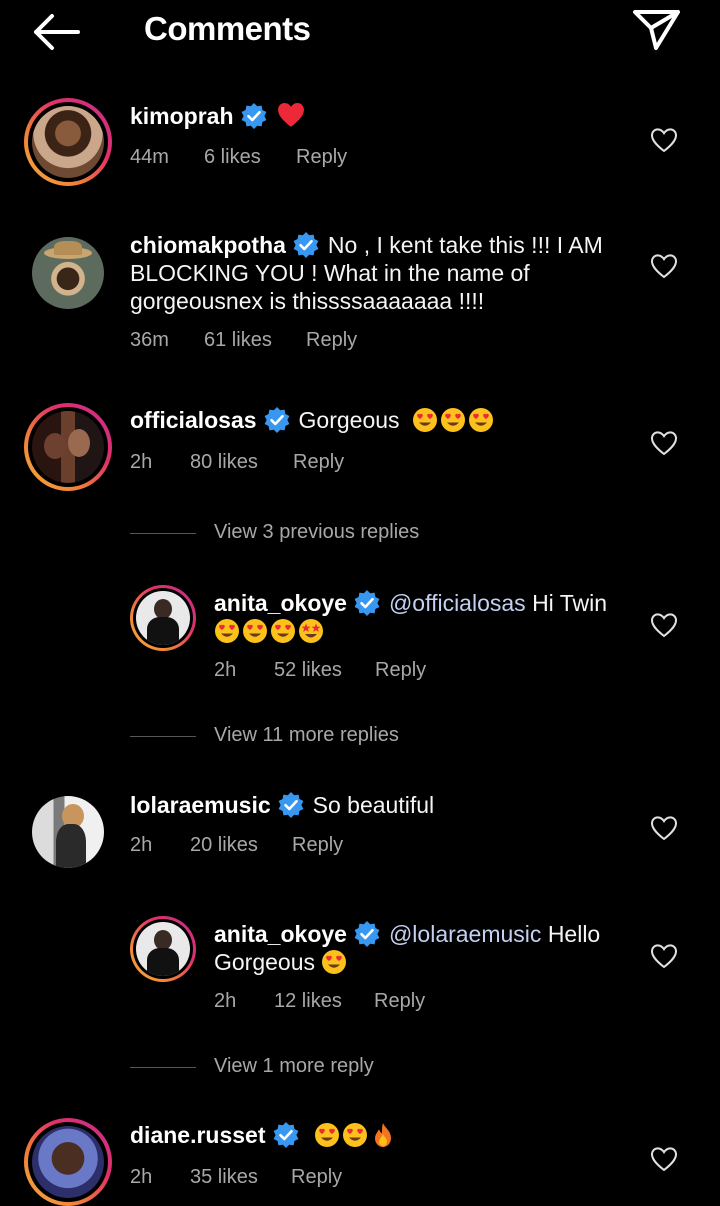  I want to click on view-replies-label: View 1 more reply, so click(294, 1066).